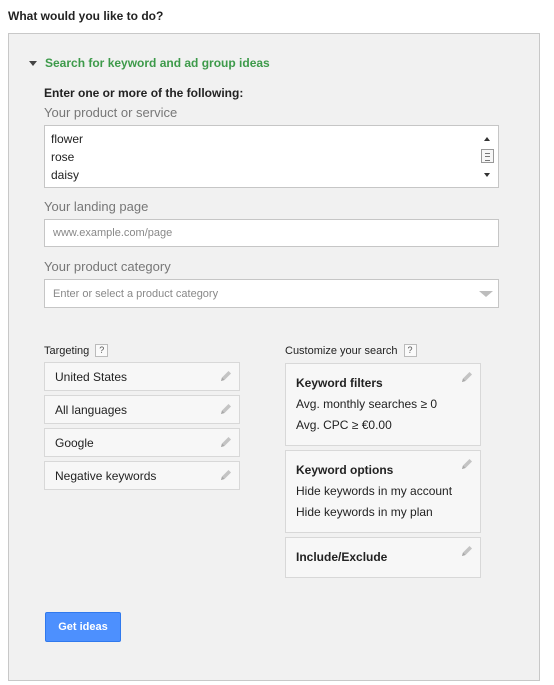 The width and height of the screenshot is (554, 685). I want to click on scroll-down-icon, so click(487, 175).